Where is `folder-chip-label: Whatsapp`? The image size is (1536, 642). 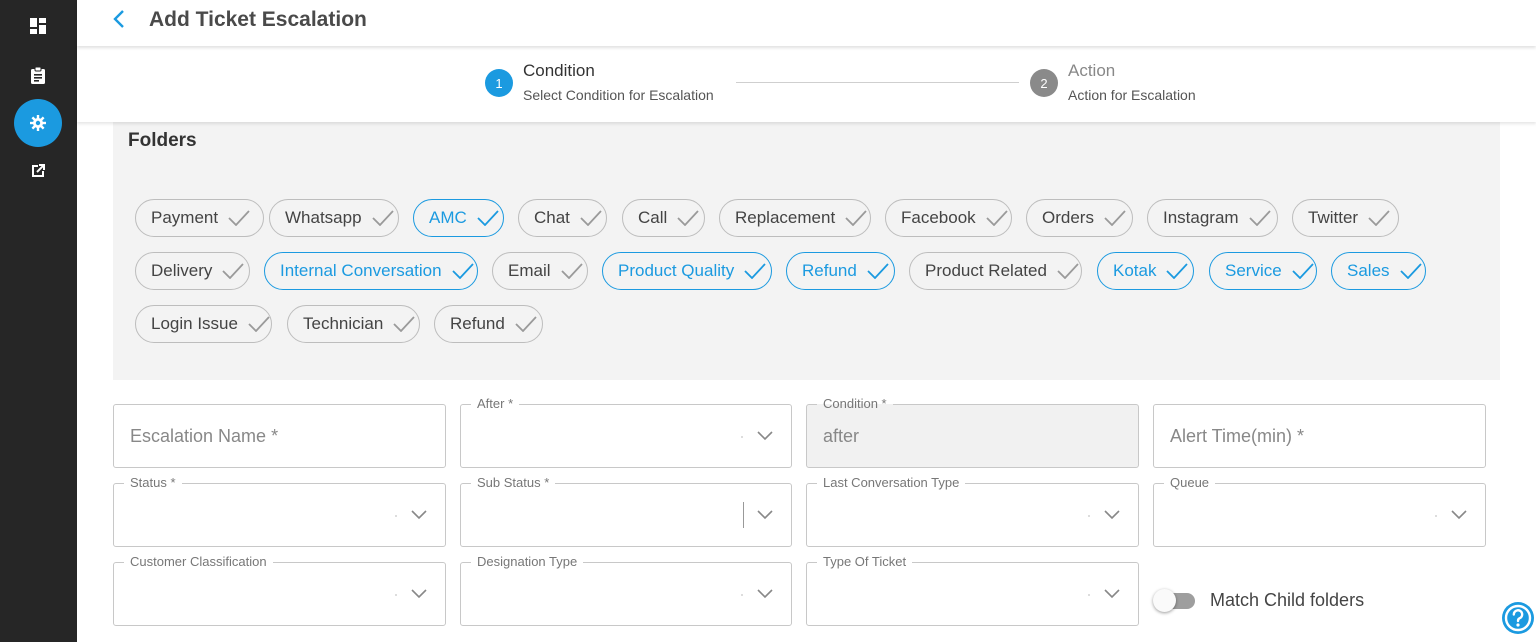 folder-chip-label: Whatsapp is located at coordinates (323, 217).